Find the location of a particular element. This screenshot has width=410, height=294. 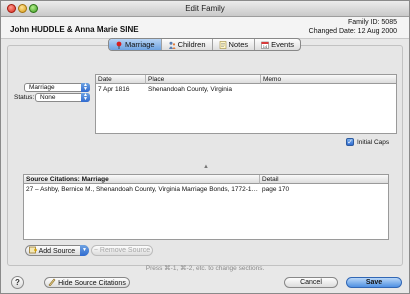

tab-events-label: Events is located at coordinates (283, 44).